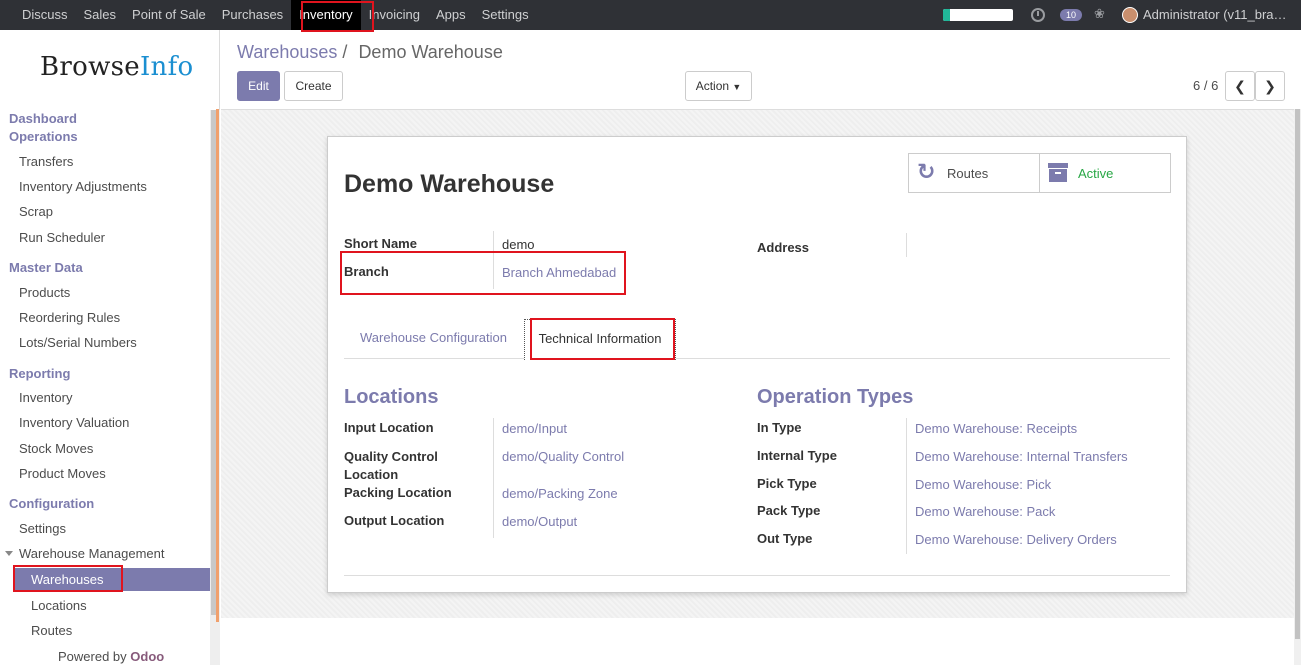 The image size is (1301, 665). What do you see at coordinates (451, 15) in the screenshot?
I see `menu-apps: Apps` at bounding box center [451, 15].